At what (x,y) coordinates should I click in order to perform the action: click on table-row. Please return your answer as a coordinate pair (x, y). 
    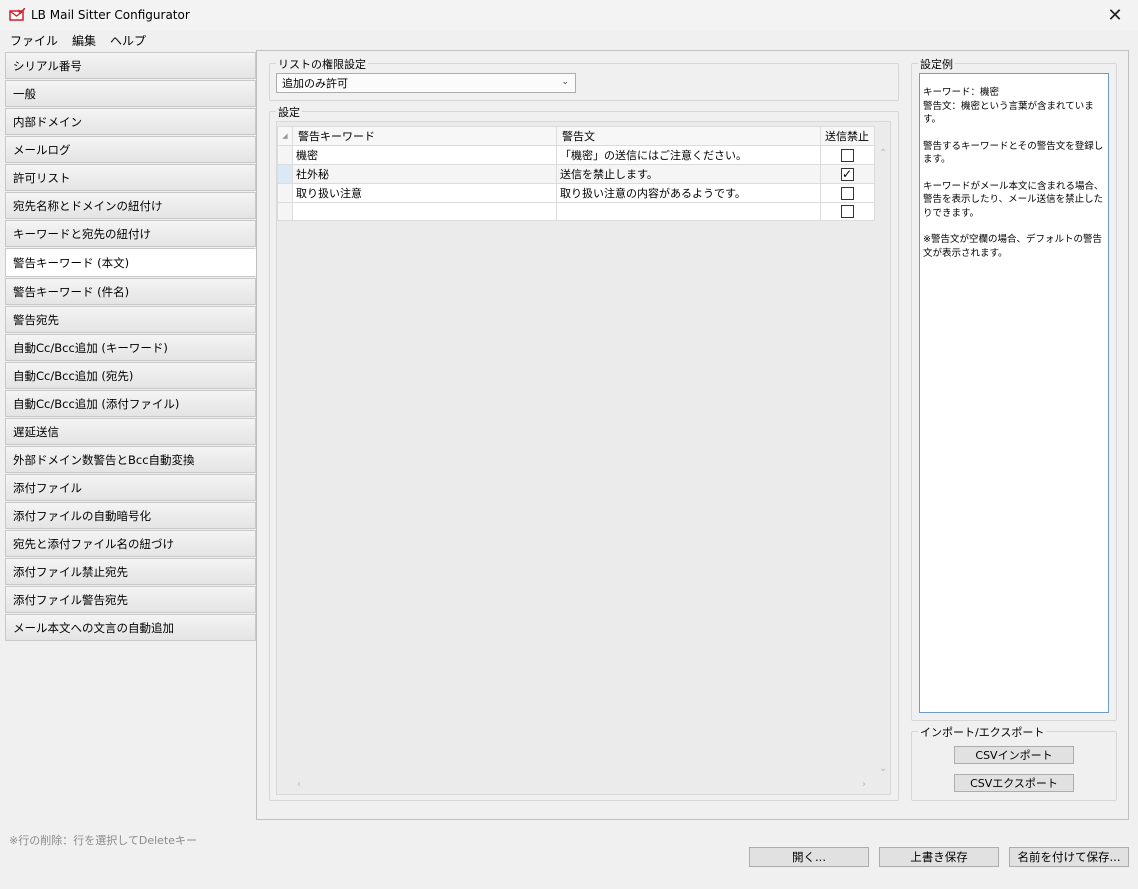
    Looking at the image, I should click on (576, 211).